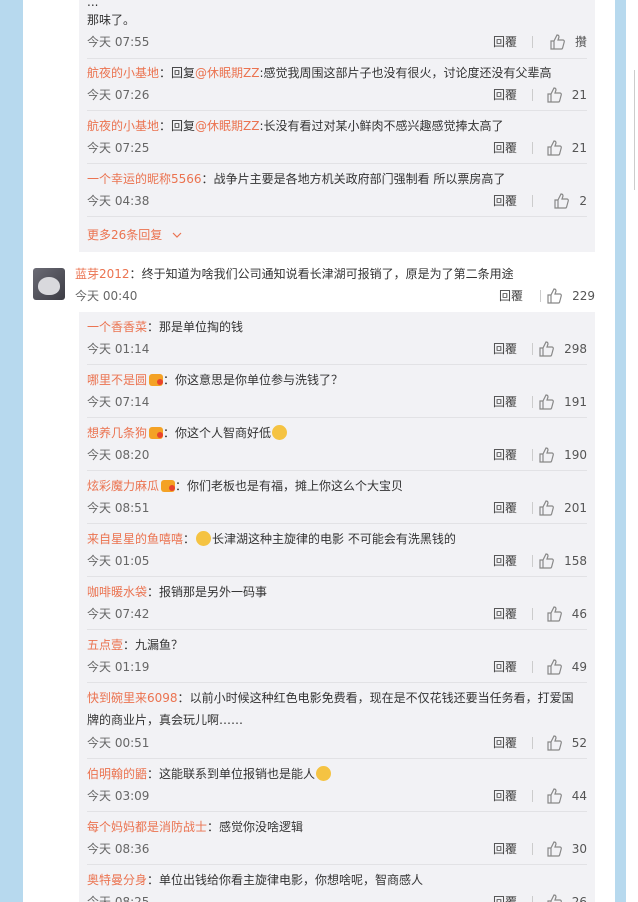 The image size is (638, 902). I want to click on reply-nick: 哪里不是圆, so click(117, 380).